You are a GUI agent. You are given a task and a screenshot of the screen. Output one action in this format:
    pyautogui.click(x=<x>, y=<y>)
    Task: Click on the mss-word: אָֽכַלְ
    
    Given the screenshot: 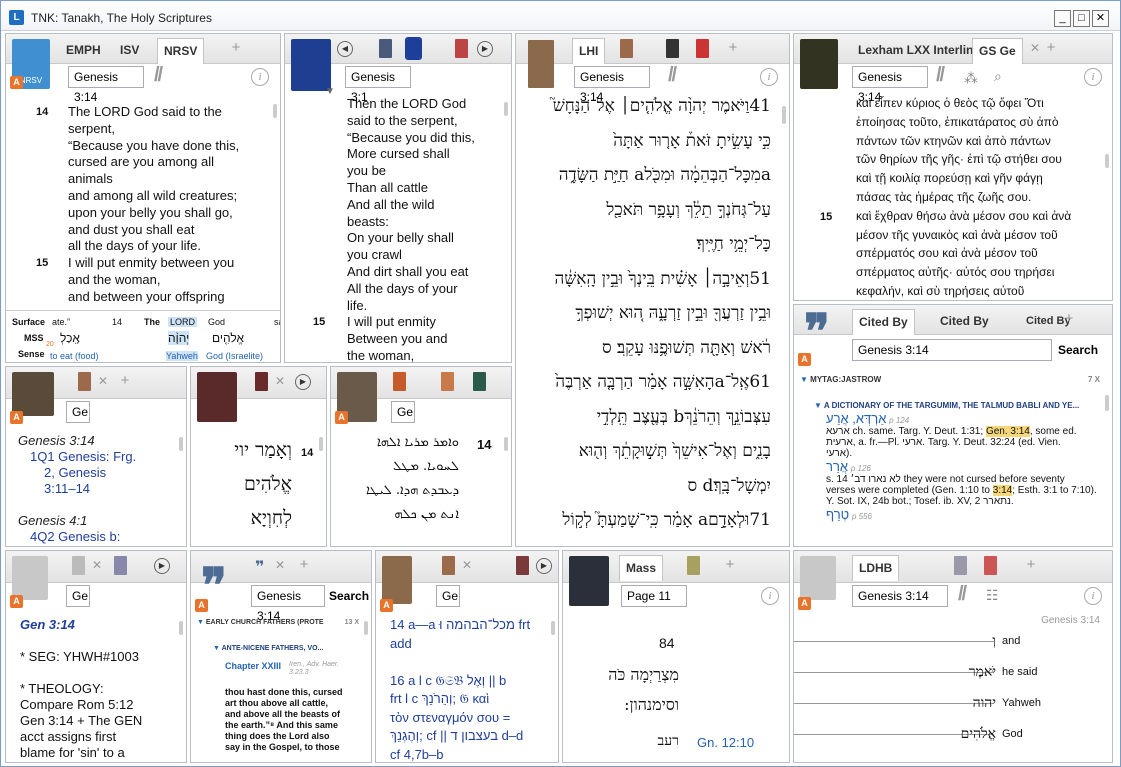 What is the action you would take?
    pyautogui.click(x=70, y=338)
    